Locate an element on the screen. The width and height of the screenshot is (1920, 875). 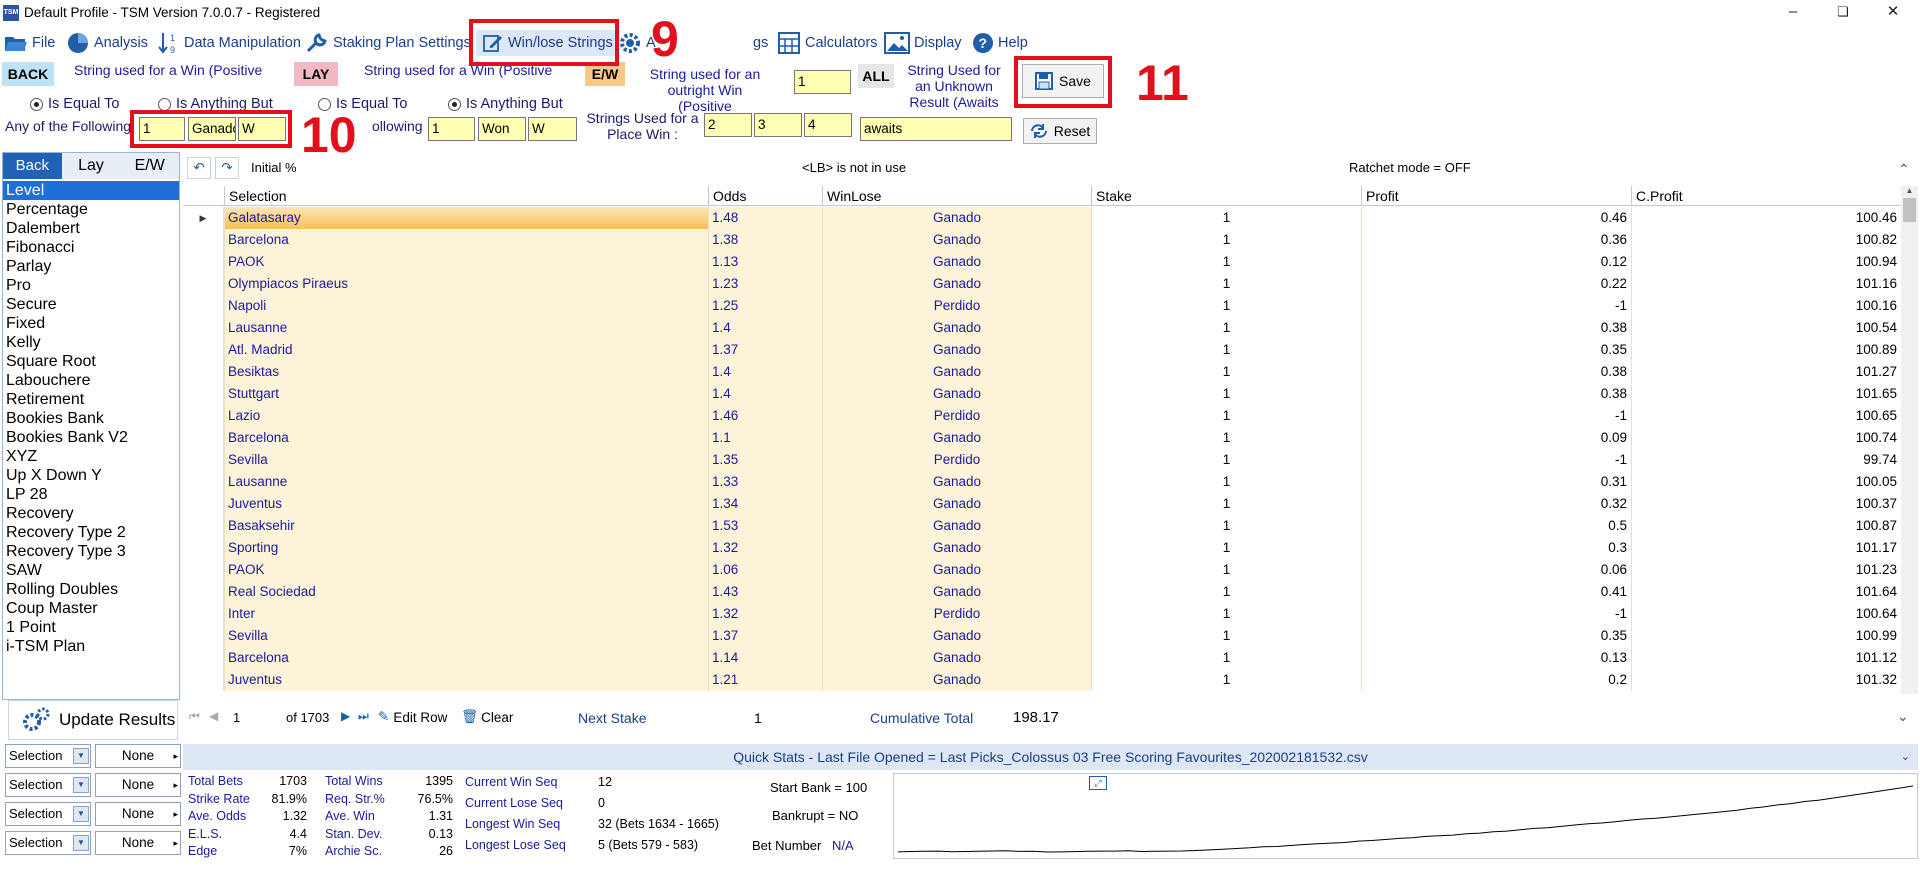
cell-selection: Olympiacos Piraeus is located at coordinates (466, 284).